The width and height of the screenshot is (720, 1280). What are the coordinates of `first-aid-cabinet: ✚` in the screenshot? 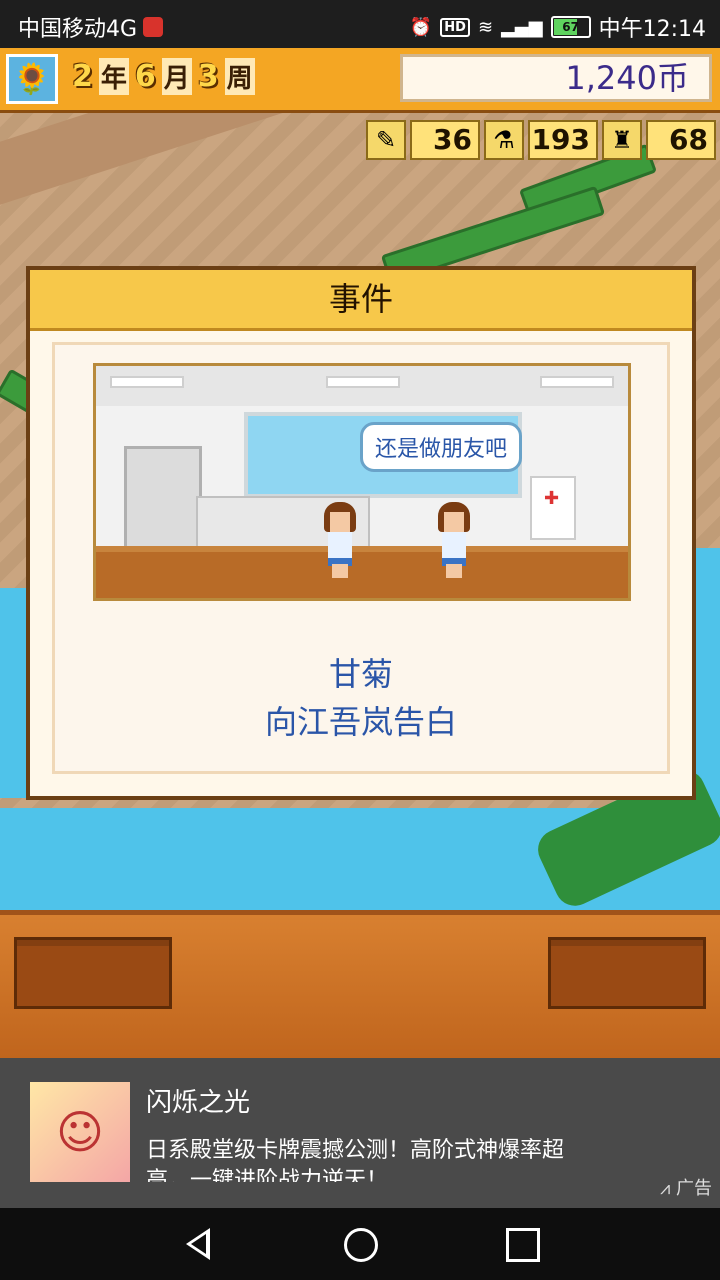 It's located at (553, 508).